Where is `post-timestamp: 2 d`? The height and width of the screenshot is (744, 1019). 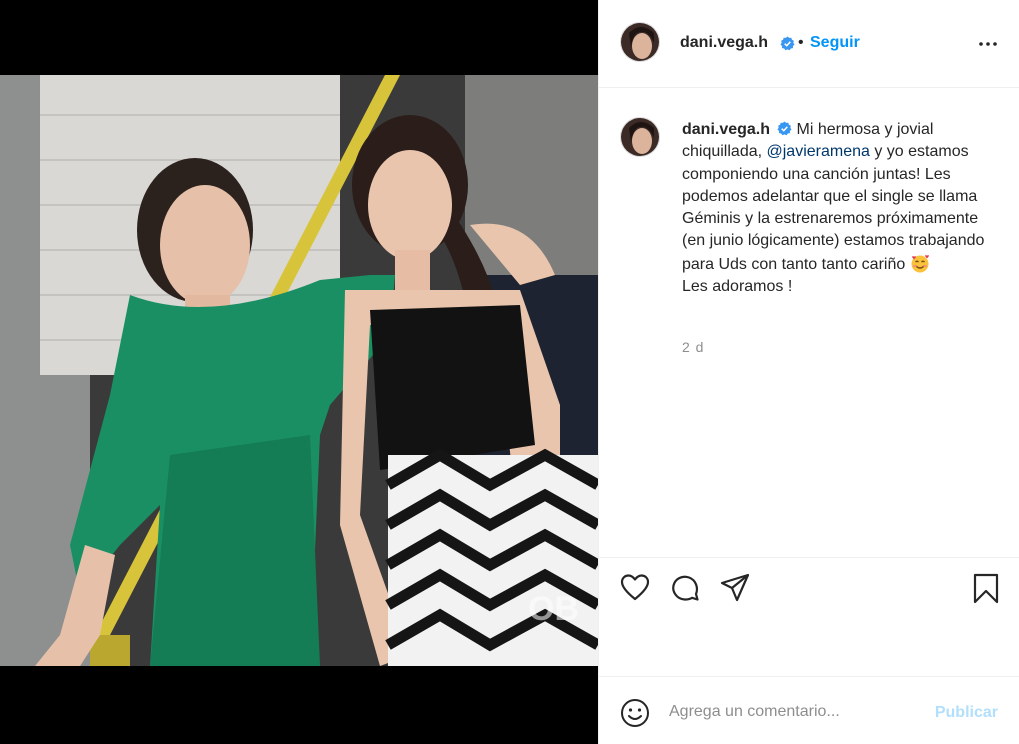
post-timestamp: 2 d is located at coordinates (693, 347).